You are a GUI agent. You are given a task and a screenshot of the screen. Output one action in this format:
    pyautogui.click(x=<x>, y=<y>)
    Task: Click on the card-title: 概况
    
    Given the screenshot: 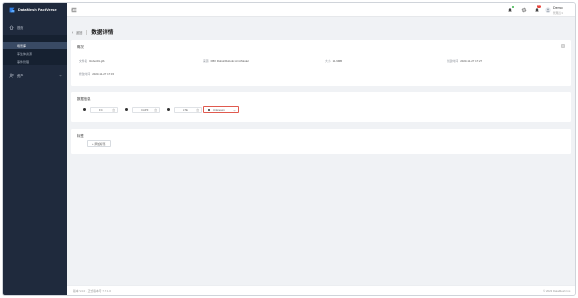 What is the action you would take?
    pyautogui.click(x=80, y=47)
    